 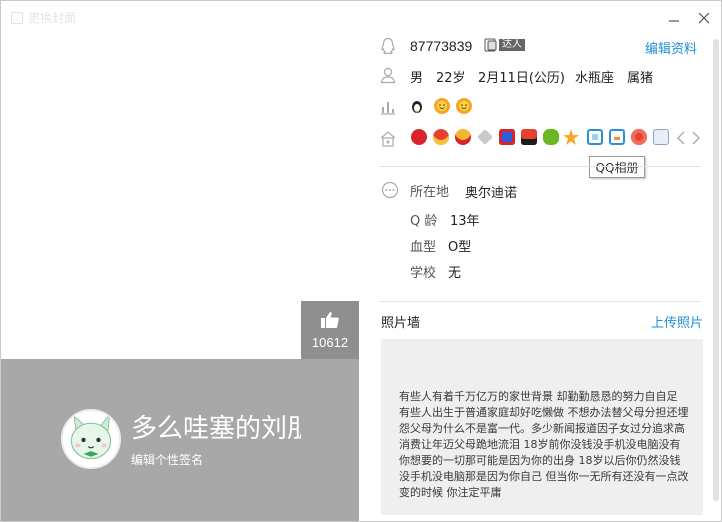 What do you see at coordinates (419, 137) in the screenshot?
I see `qq-show-icon` at bounding box center [419, 137].